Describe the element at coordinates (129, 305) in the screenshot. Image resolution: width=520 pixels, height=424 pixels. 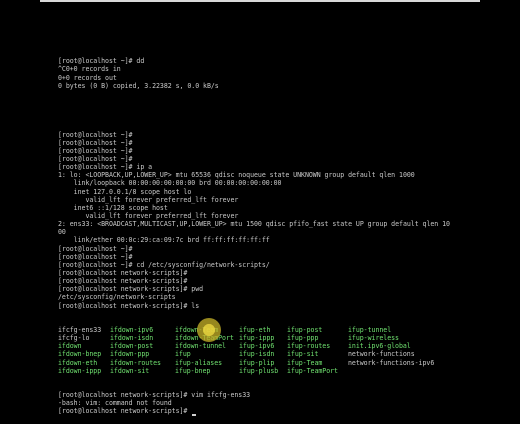
I see `terminal-line: [root@localhost network-scripts]# ls` at that location.